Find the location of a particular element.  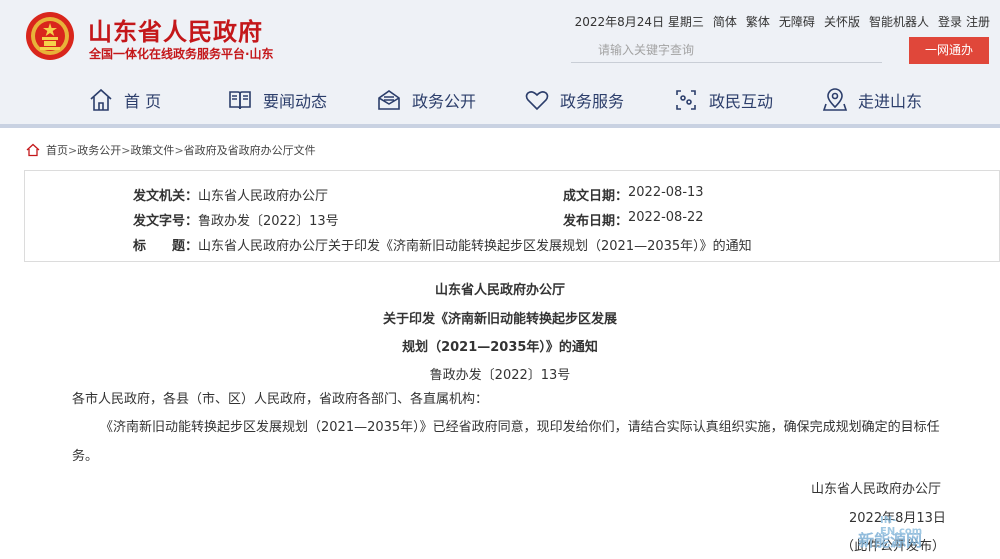

search-box is located at coordinates (726, 50).